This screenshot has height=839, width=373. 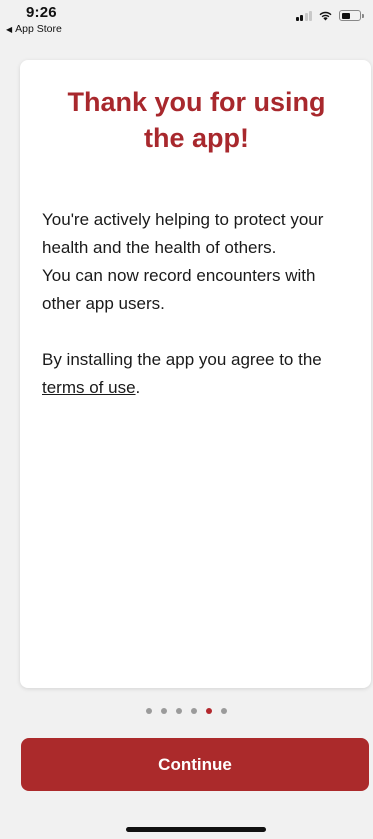 I want to click on back-app-label: App Store, so click(x=38, y=29).